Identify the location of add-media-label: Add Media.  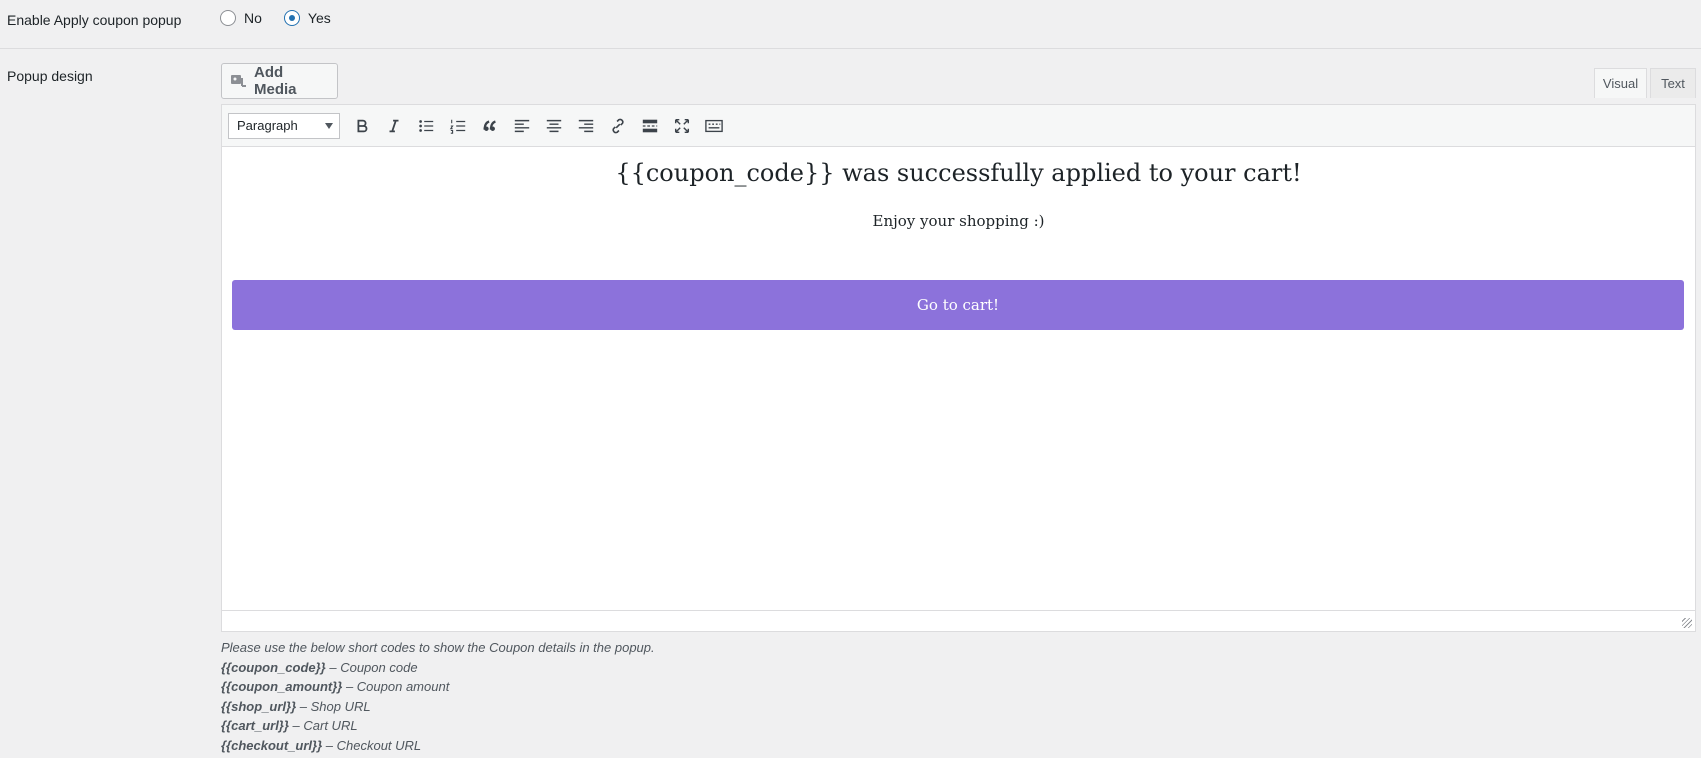
(275, 81).